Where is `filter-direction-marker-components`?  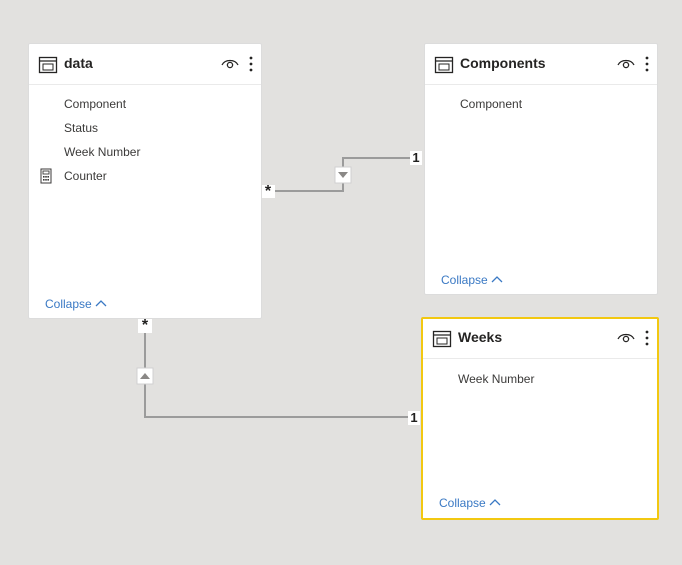 filter-direction-marker-components is located at coordinates (343, 175).